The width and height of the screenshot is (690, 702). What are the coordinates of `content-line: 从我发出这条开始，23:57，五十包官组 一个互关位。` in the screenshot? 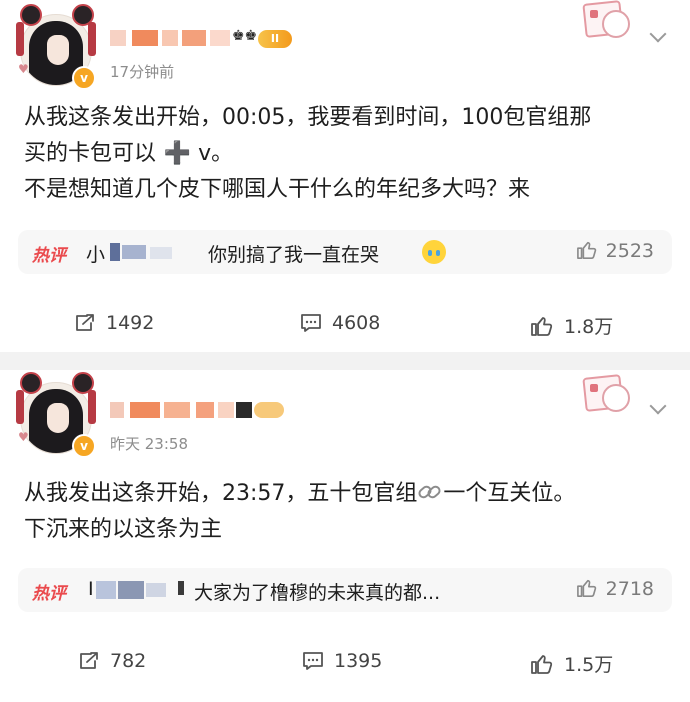 It's located at (300, 493).